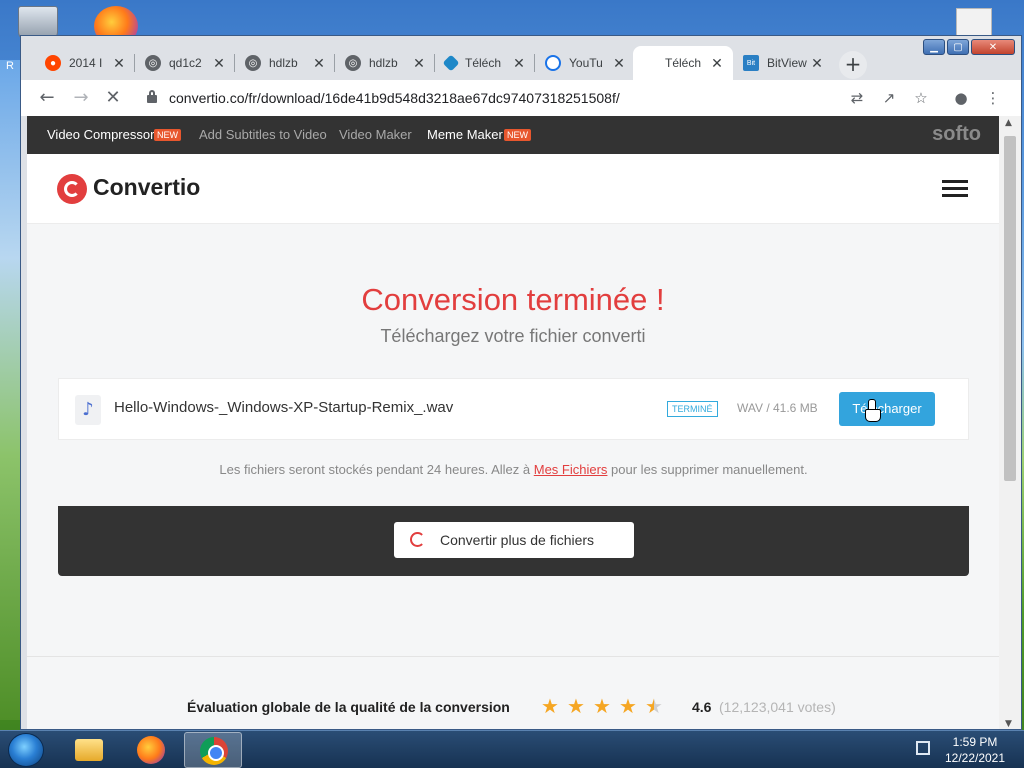 The image size is (1024, 768). What do you see at coordinates (649, 63) in the screenshot?
I see `blank-icon` at bounding box center [649, 63].